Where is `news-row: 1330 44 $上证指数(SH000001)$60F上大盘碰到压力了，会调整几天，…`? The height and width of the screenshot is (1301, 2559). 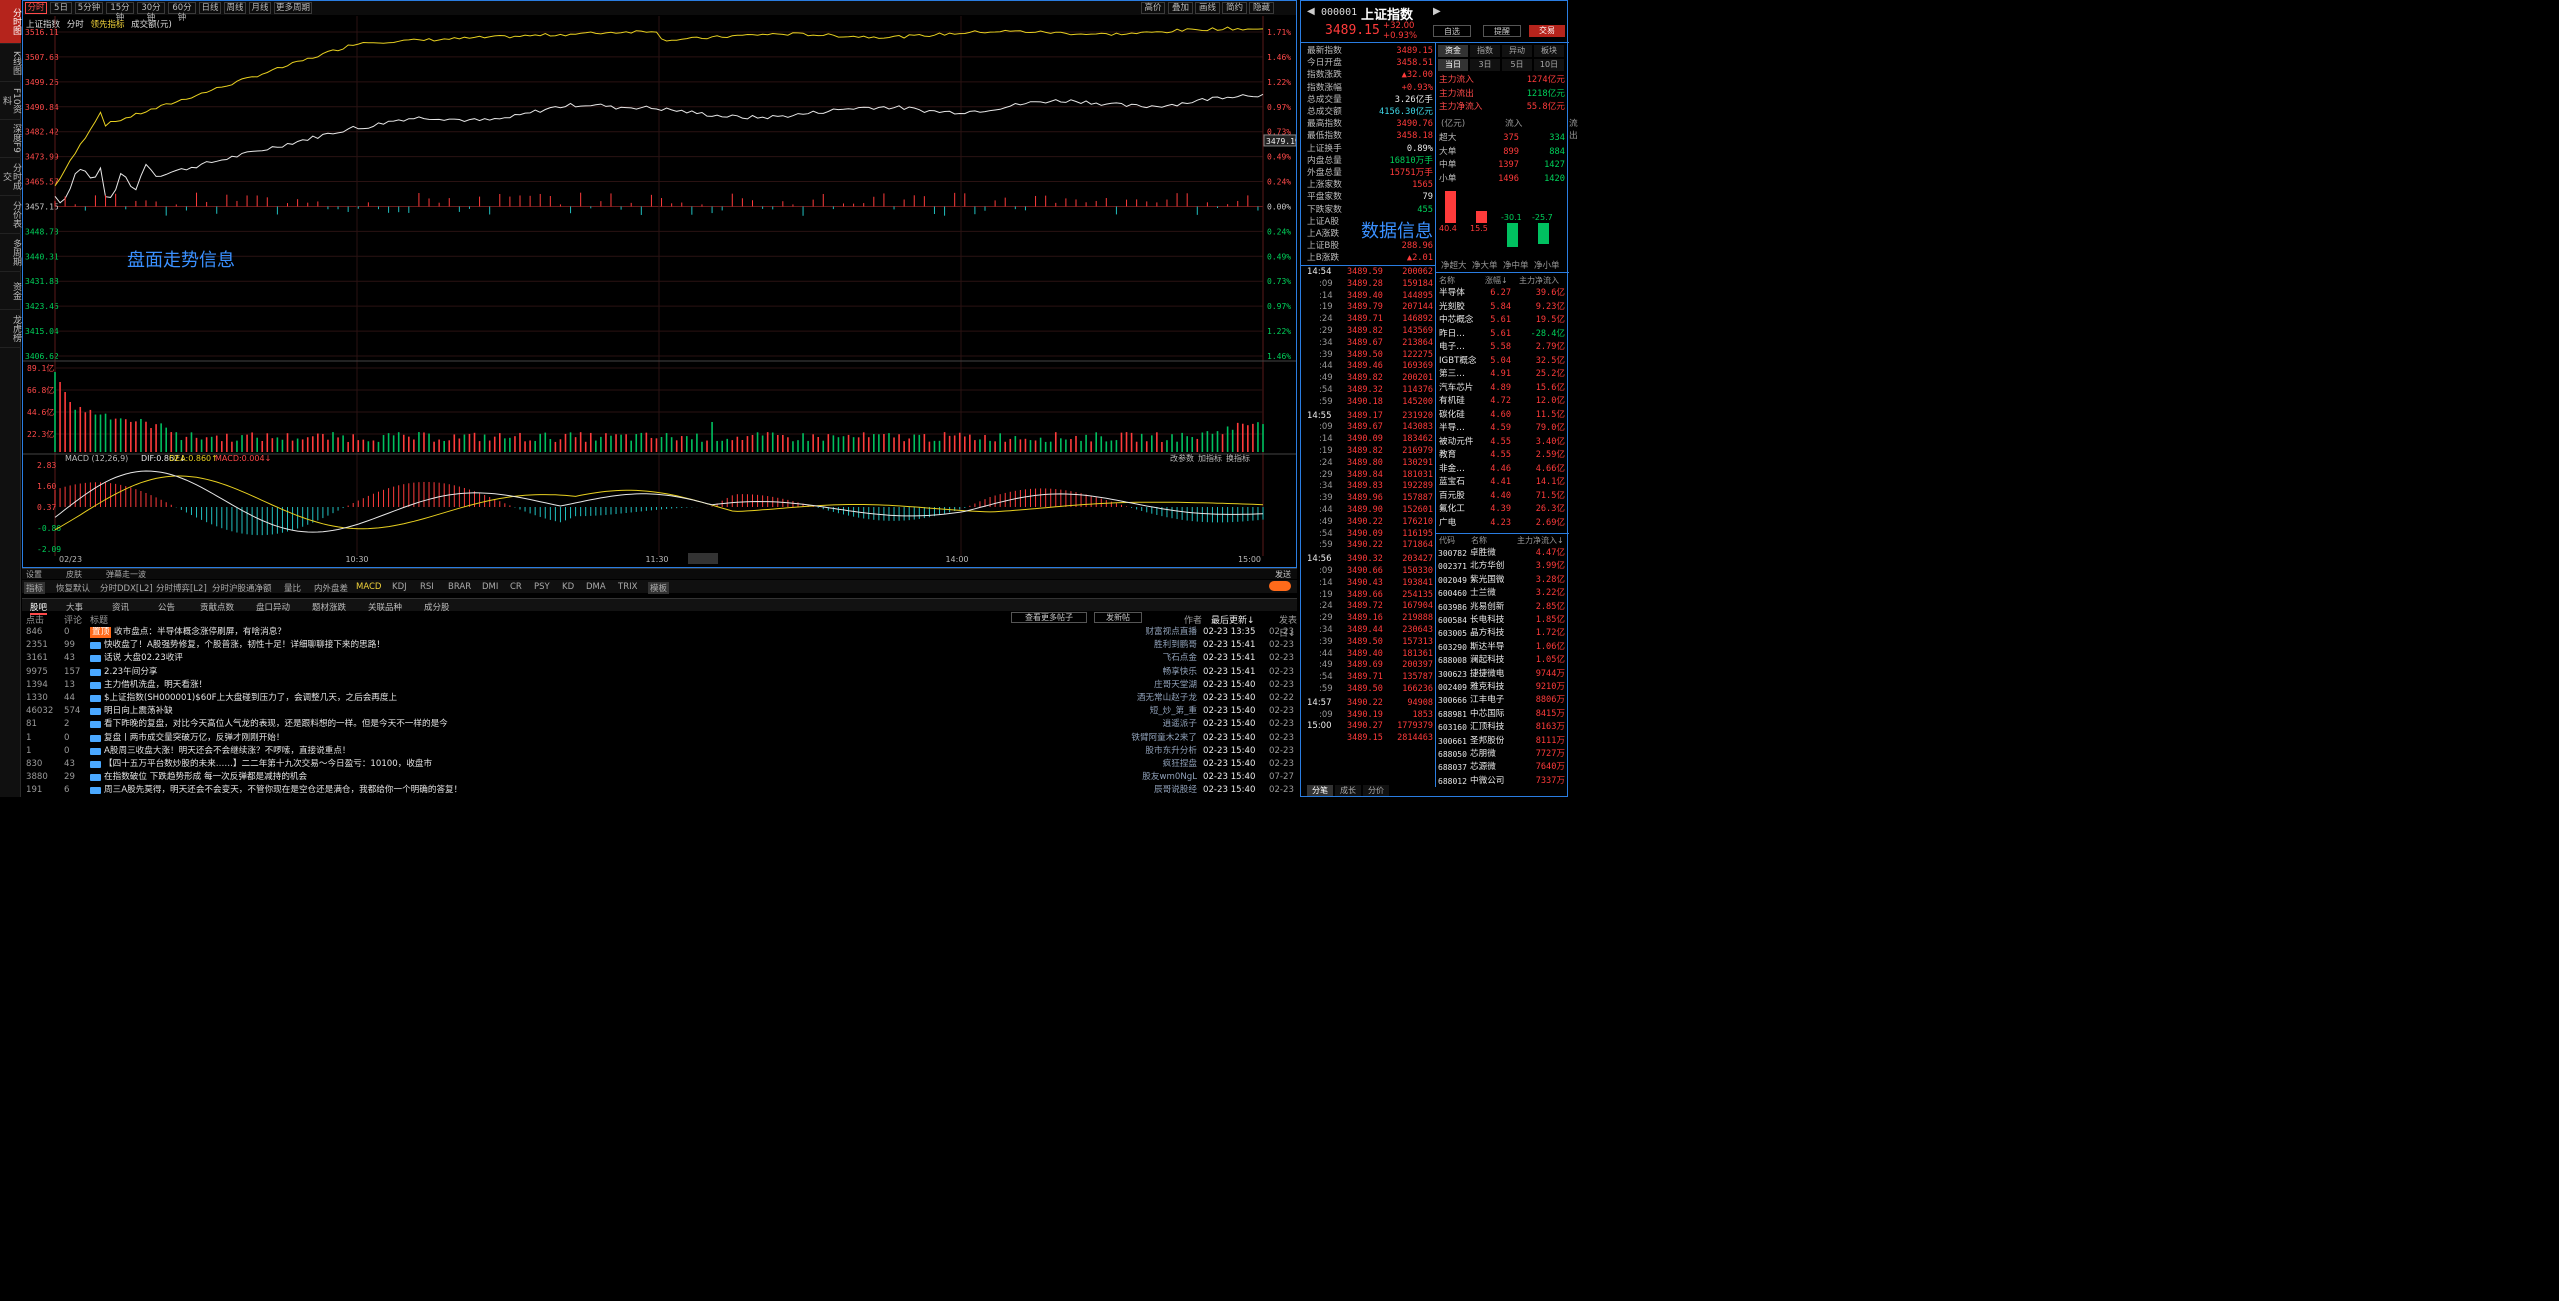
news-row: 1330 44 $上证指数(SH000001)$60F上大盘碰到压力了，会调整几天，… is located at coordinates (659, 698).